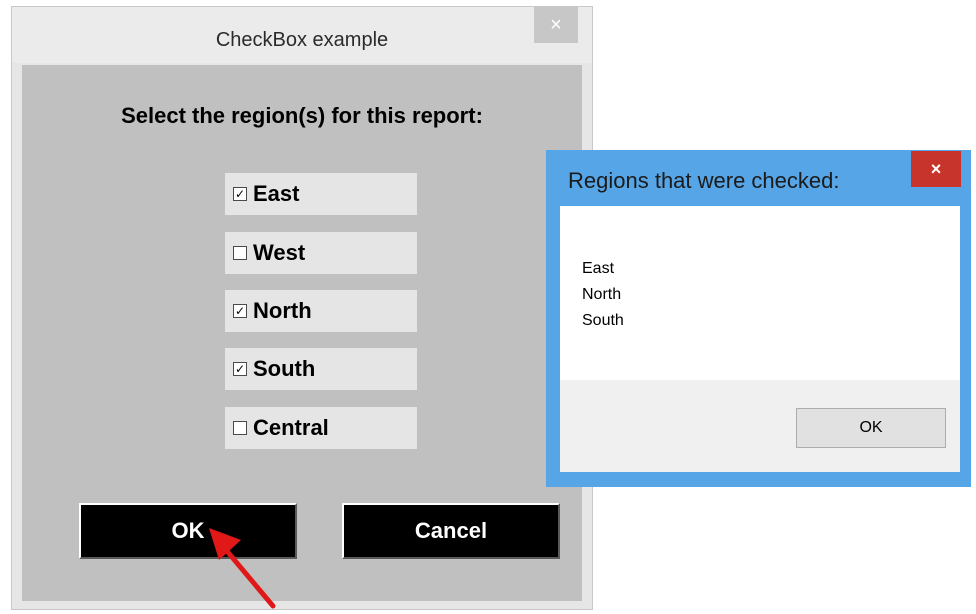 The width and height of the screenshot is (976, 614). Describe the element at coordinates (242, 568) in the screenshot. I see `annotation-arrow-icon` at that location.